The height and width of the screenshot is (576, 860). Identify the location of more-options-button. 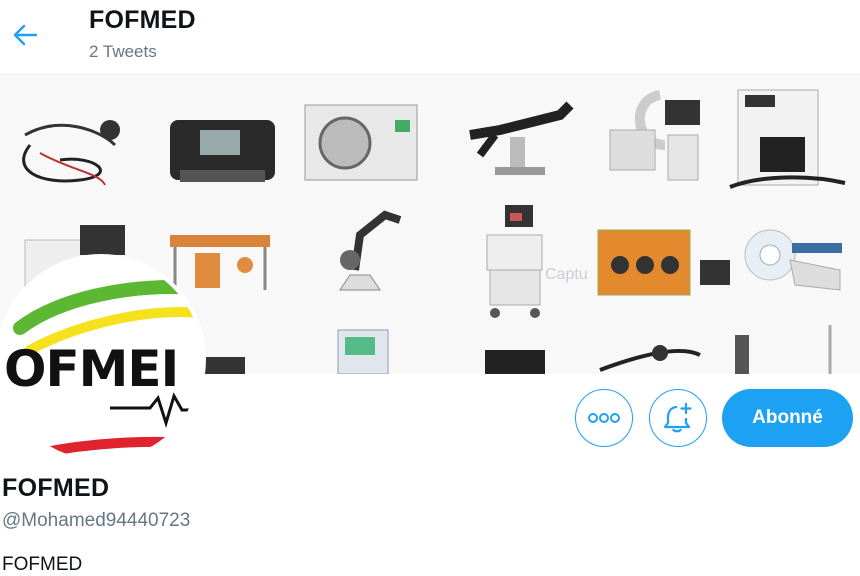
(604, 418).